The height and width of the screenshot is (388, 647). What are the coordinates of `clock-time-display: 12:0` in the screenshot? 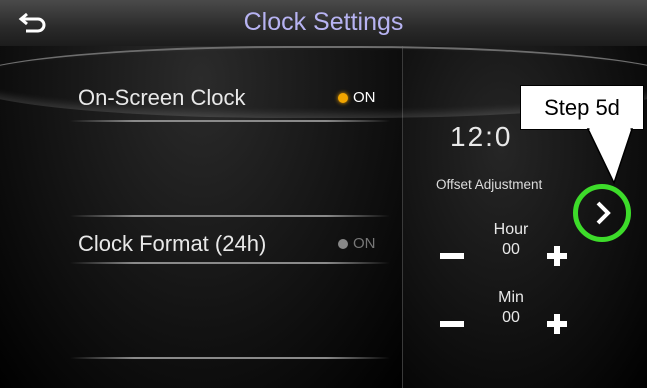 It's located at (481, 136).